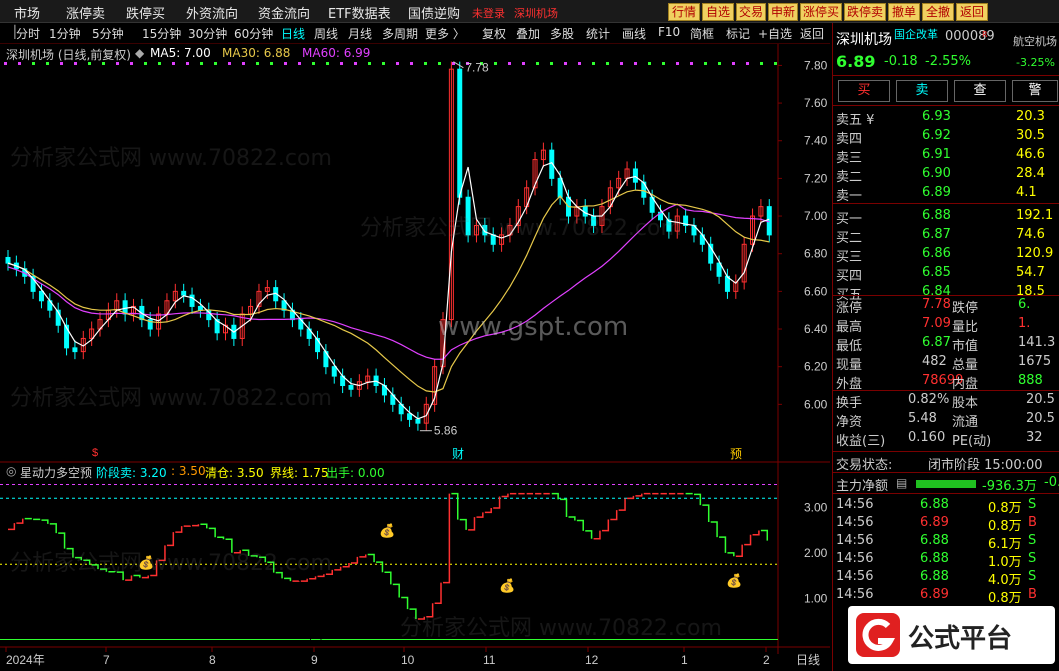 The image size is (1059, 671). Describe the element at coordinates (65, 33) in the screenshot. I see `period-1min: 1分钟` at that location.